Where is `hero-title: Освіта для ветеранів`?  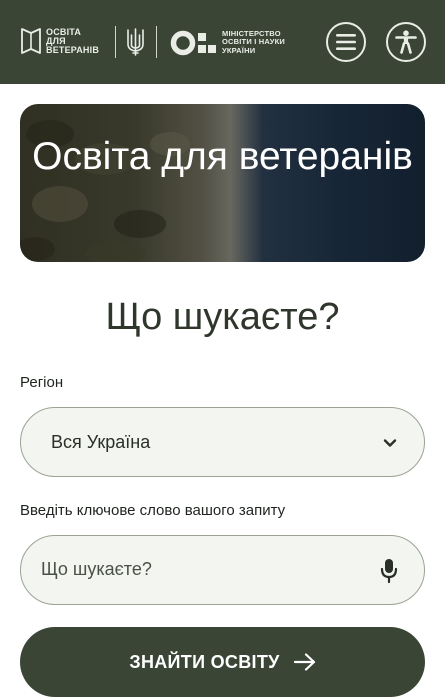 hero-title: Освіта для ветеранів is located at coordinates (222, 156).